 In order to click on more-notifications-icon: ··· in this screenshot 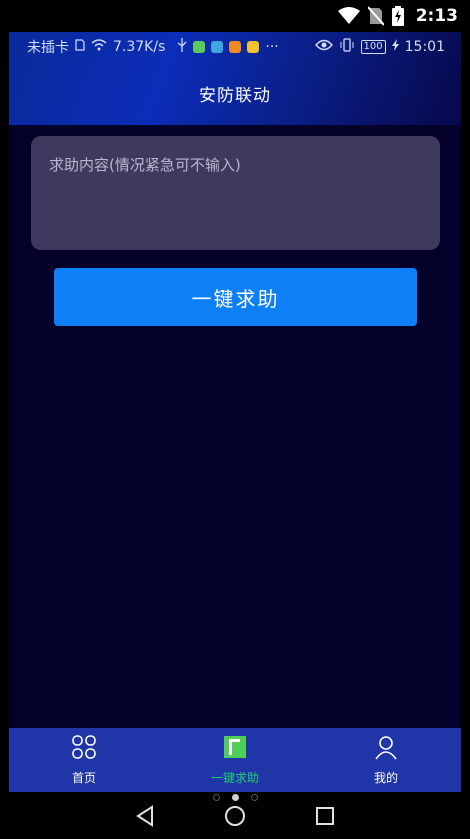, I will do `click(272, 47)`.